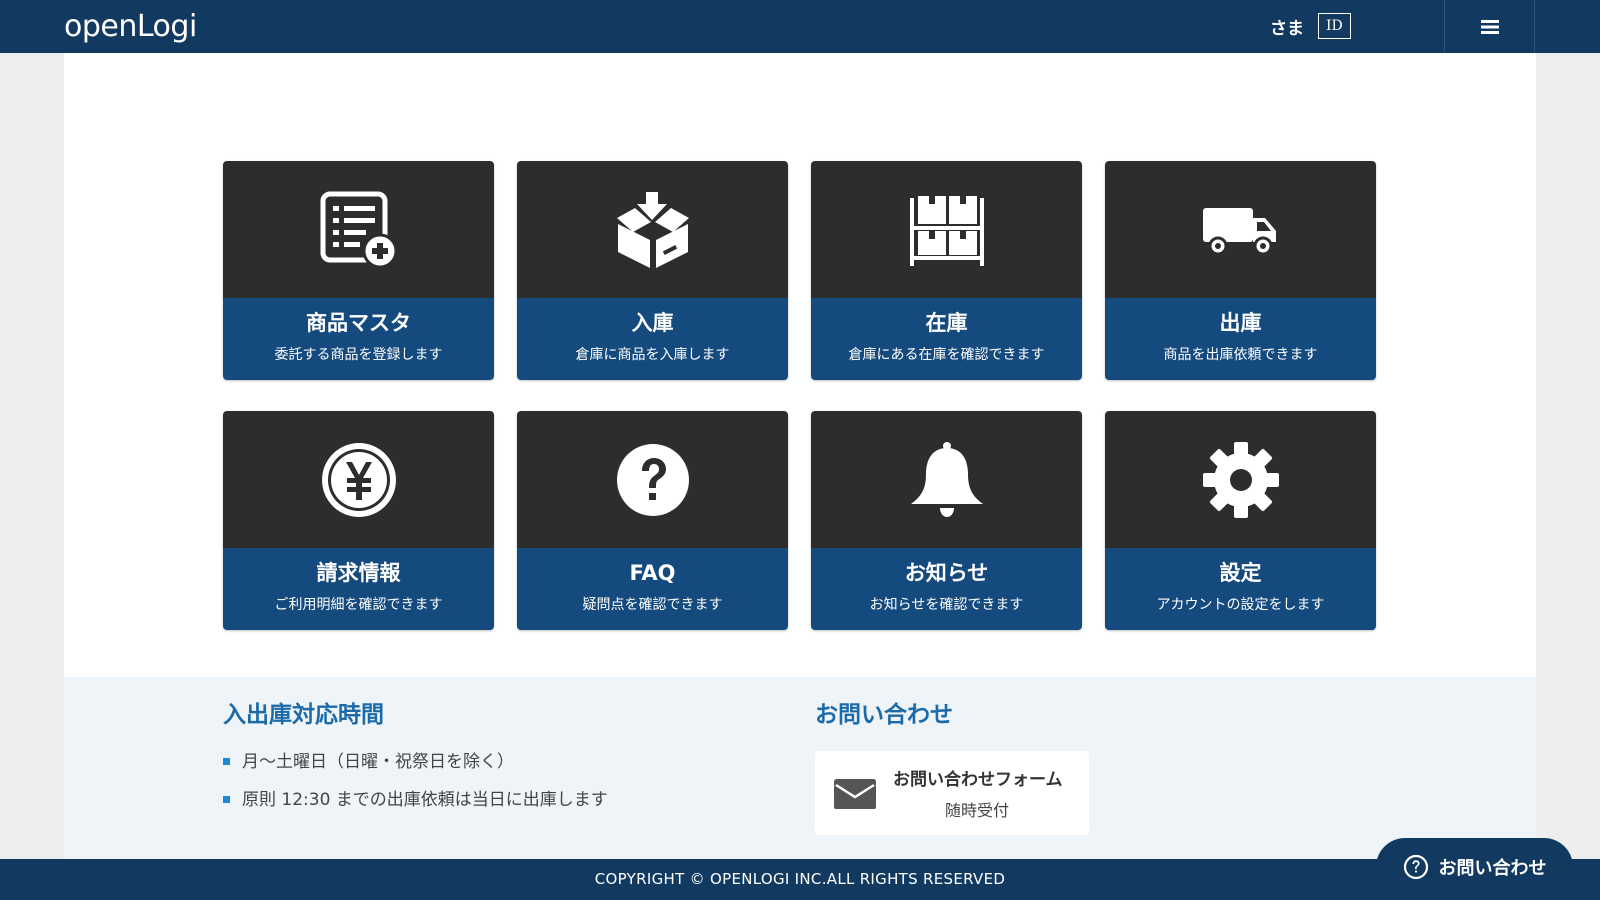  I want to click on user-area: さま ID, so click(1310, 26).